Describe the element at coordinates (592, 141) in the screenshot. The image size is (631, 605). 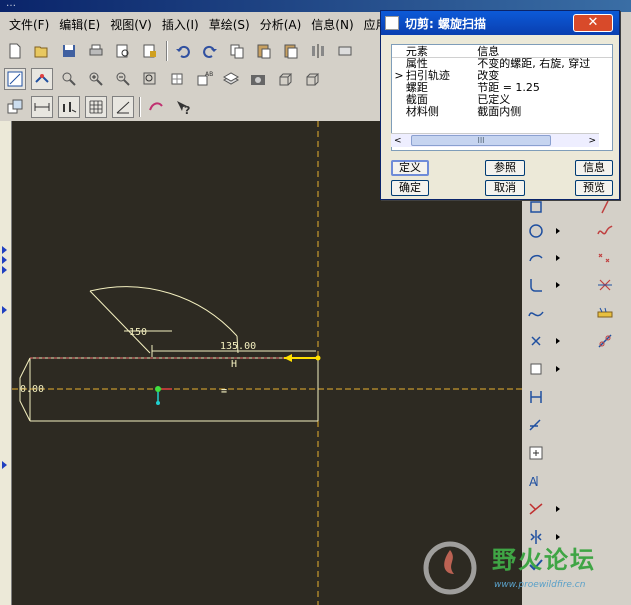
I see `scroll-right-icon: >` at that location.